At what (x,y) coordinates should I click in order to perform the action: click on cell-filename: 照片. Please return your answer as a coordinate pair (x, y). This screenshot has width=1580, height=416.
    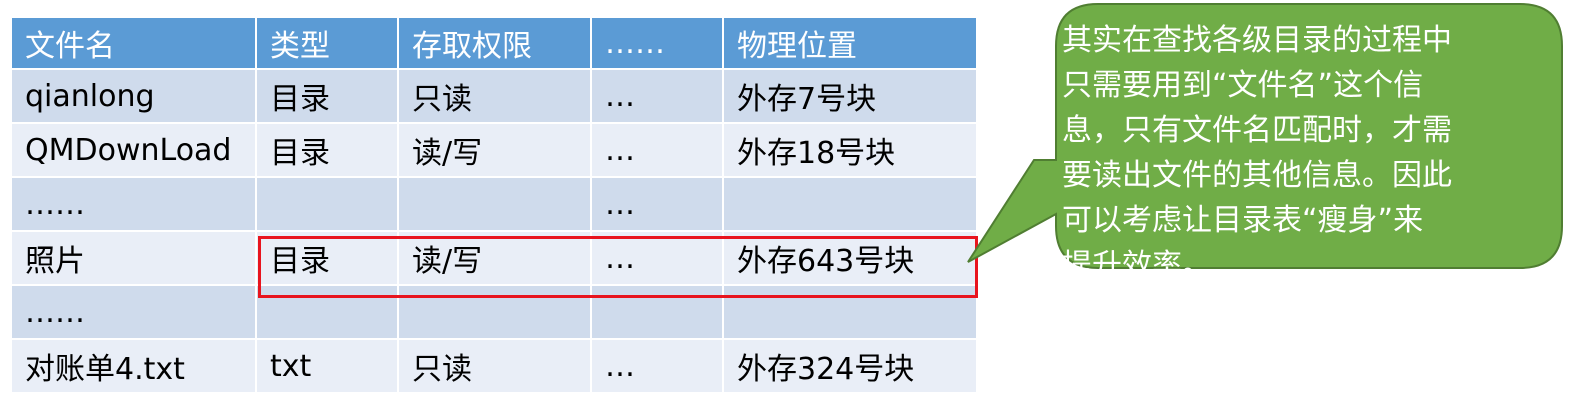
    Looking at the image, I should click on (133, 258).